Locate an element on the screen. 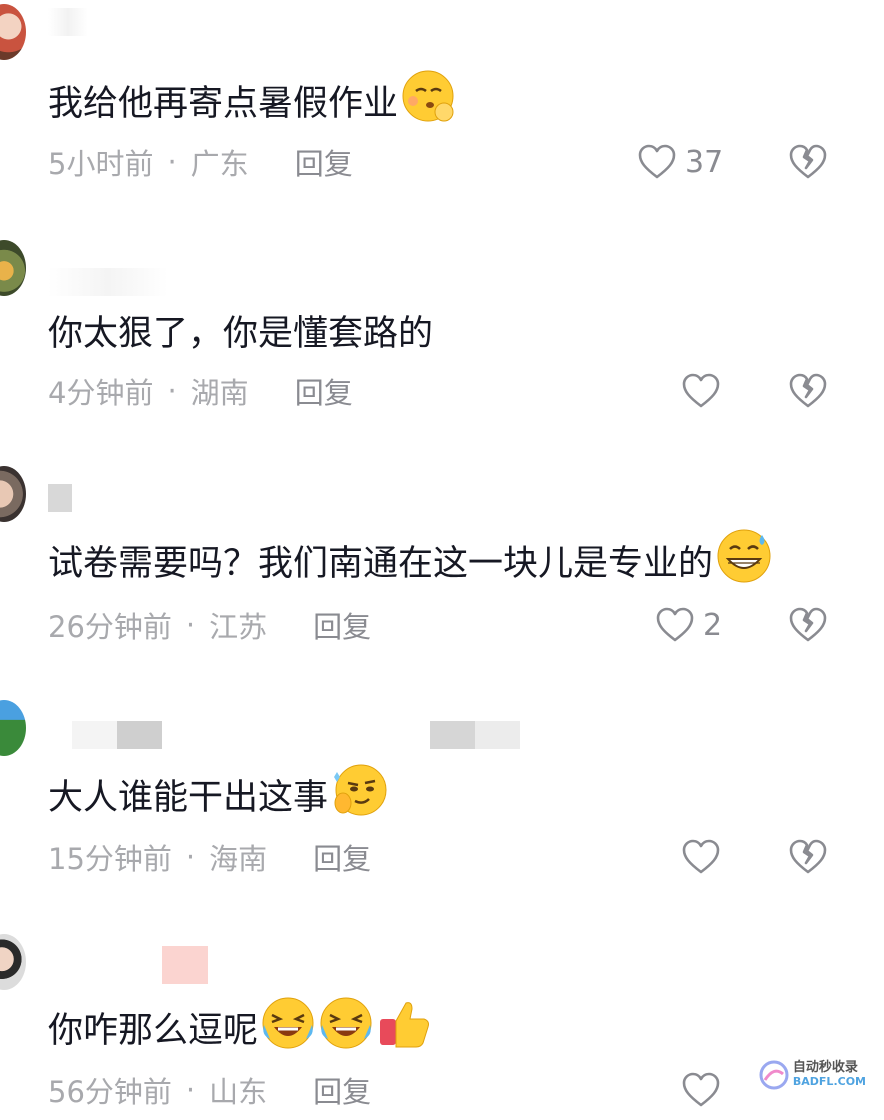  like-button: 37 is located at coordinates (680, 162).